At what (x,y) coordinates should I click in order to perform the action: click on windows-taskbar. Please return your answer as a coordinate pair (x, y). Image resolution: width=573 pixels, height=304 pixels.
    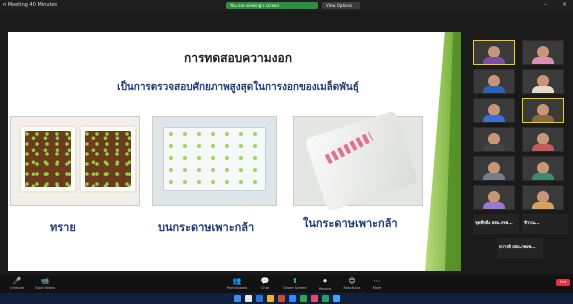
    Looking at the image, I should click on (286, 298).